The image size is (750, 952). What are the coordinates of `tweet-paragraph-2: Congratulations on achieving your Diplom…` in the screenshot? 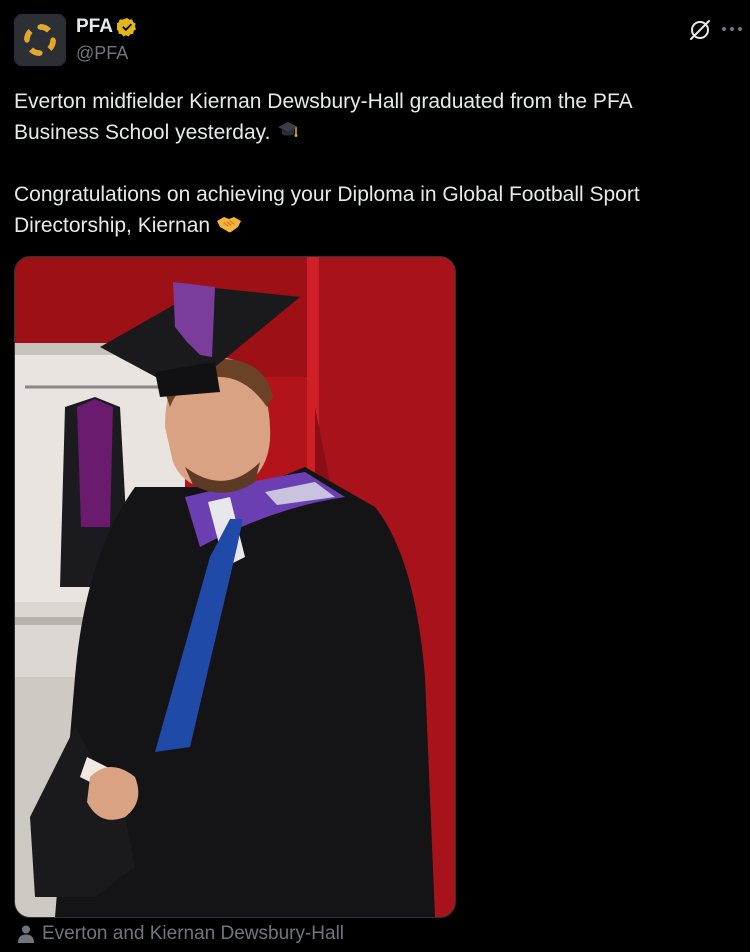 It's located at (327, 210).